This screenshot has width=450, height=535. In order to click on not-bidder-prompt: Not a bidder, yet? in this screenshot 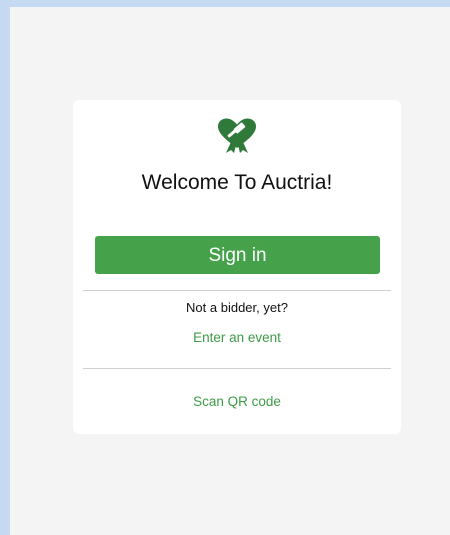, I will do `click(237, 307)`.